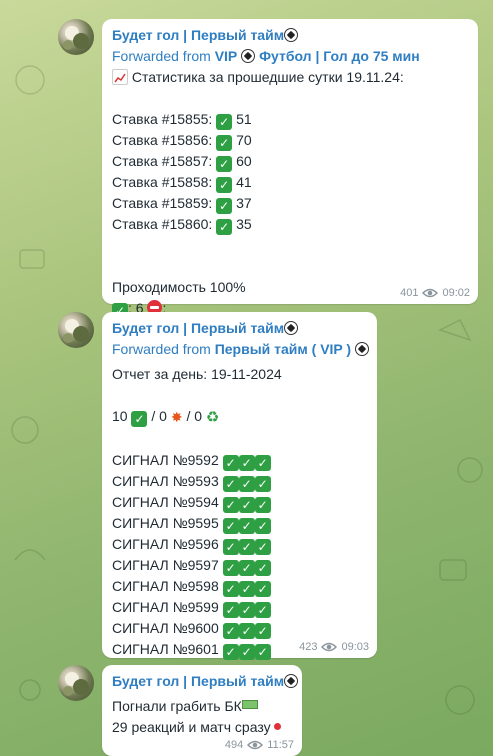 The image size is (493, 756). Describe the element at coordinates (409, 293) in the screenshot. I see `view-count: 401` at that location.